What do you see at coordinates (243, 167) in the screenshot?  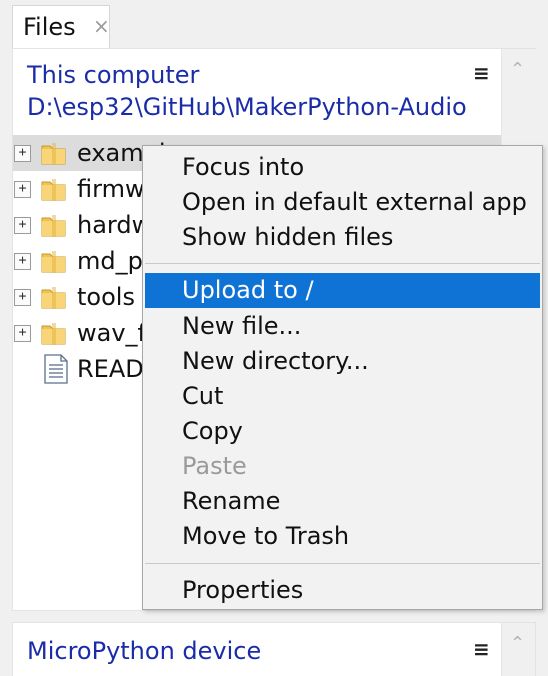 I see `menu-item-label: Focus into` at bounding box center [243, 167].